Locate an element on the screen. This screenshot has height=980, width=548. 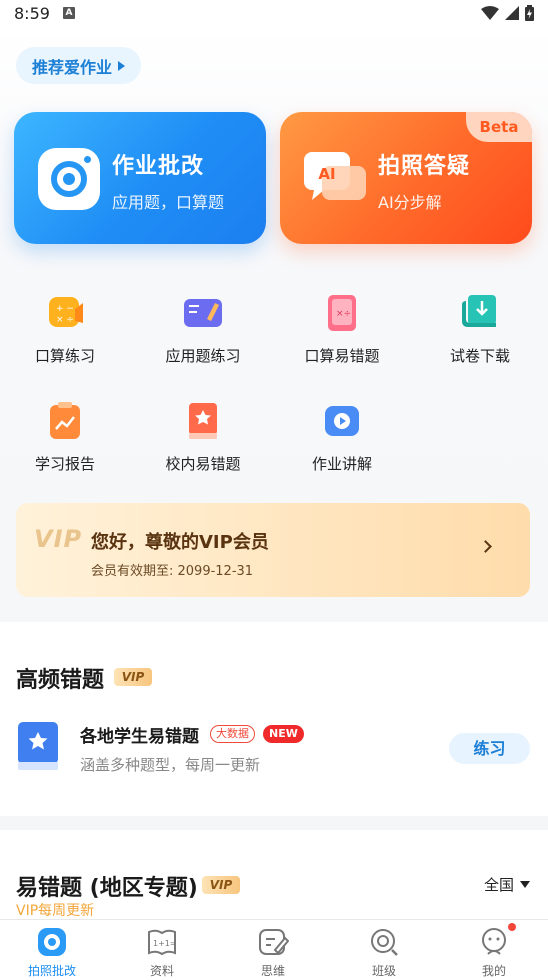
signal-icon is located at coordinates (512, 13).